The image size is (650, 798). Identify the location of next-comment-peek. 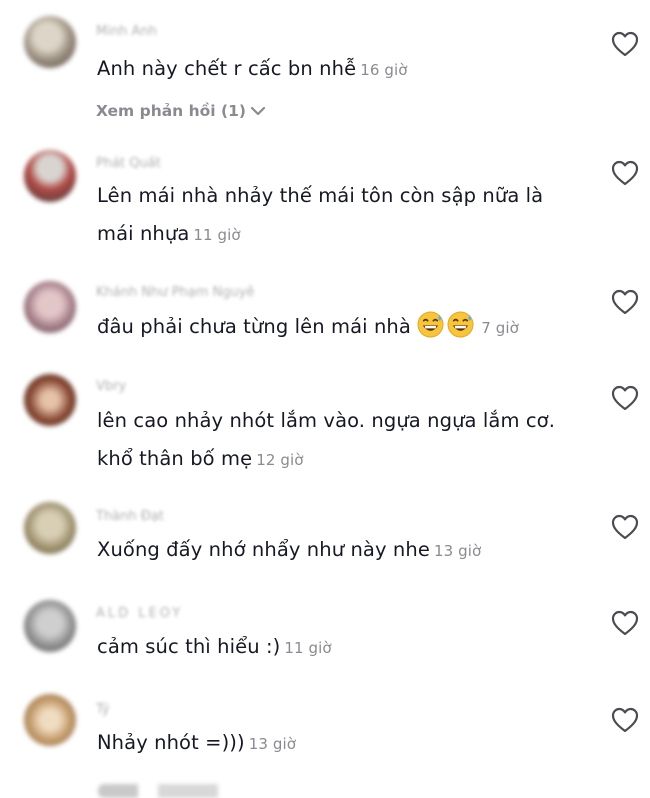
(233, 791).